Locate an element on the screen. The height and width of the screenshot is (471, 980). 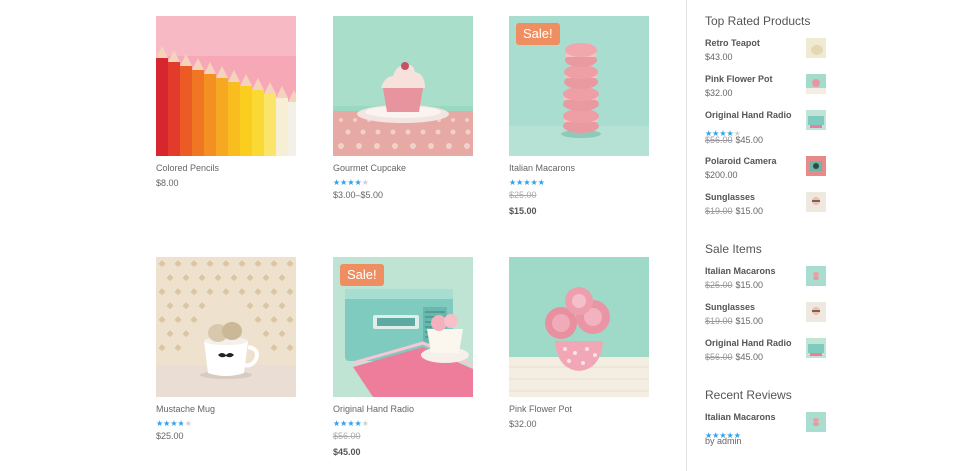
camera-thumbnail is located at coordinates (816, 166).